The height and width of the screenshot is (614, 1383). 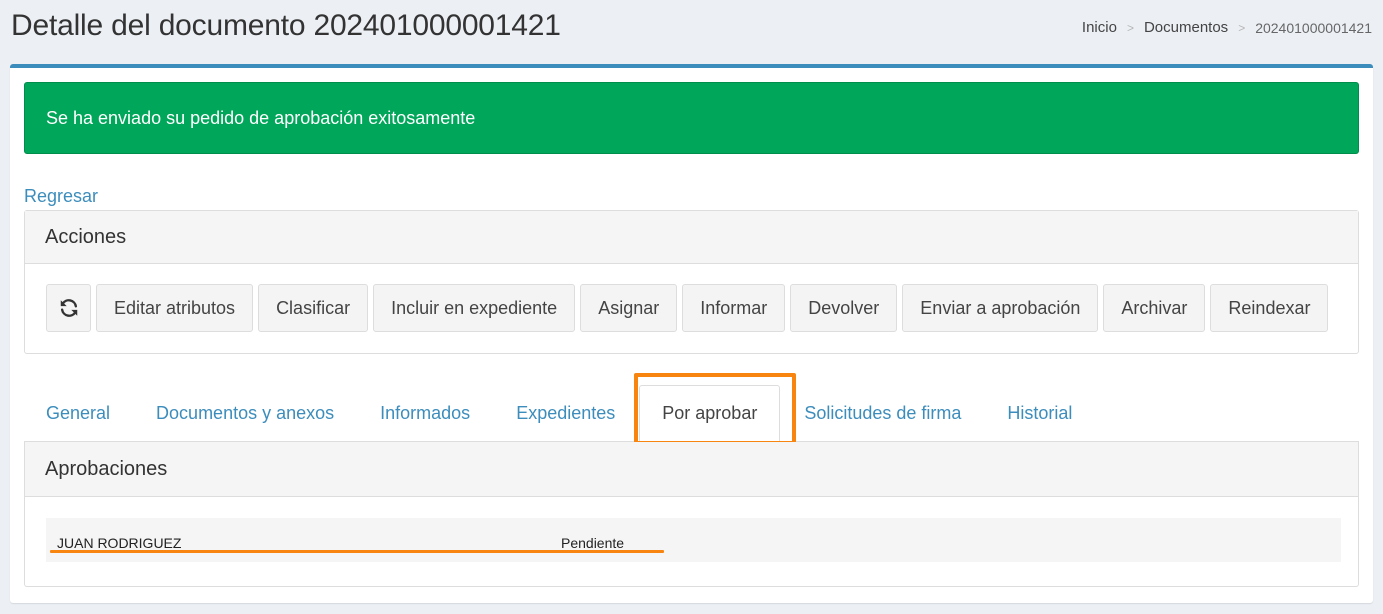 What do you see at coordinates (1313, 27) in the screenshot?
I see `breadcrumb-item-current: 202401000001421` at bounding box center [1313, 27].